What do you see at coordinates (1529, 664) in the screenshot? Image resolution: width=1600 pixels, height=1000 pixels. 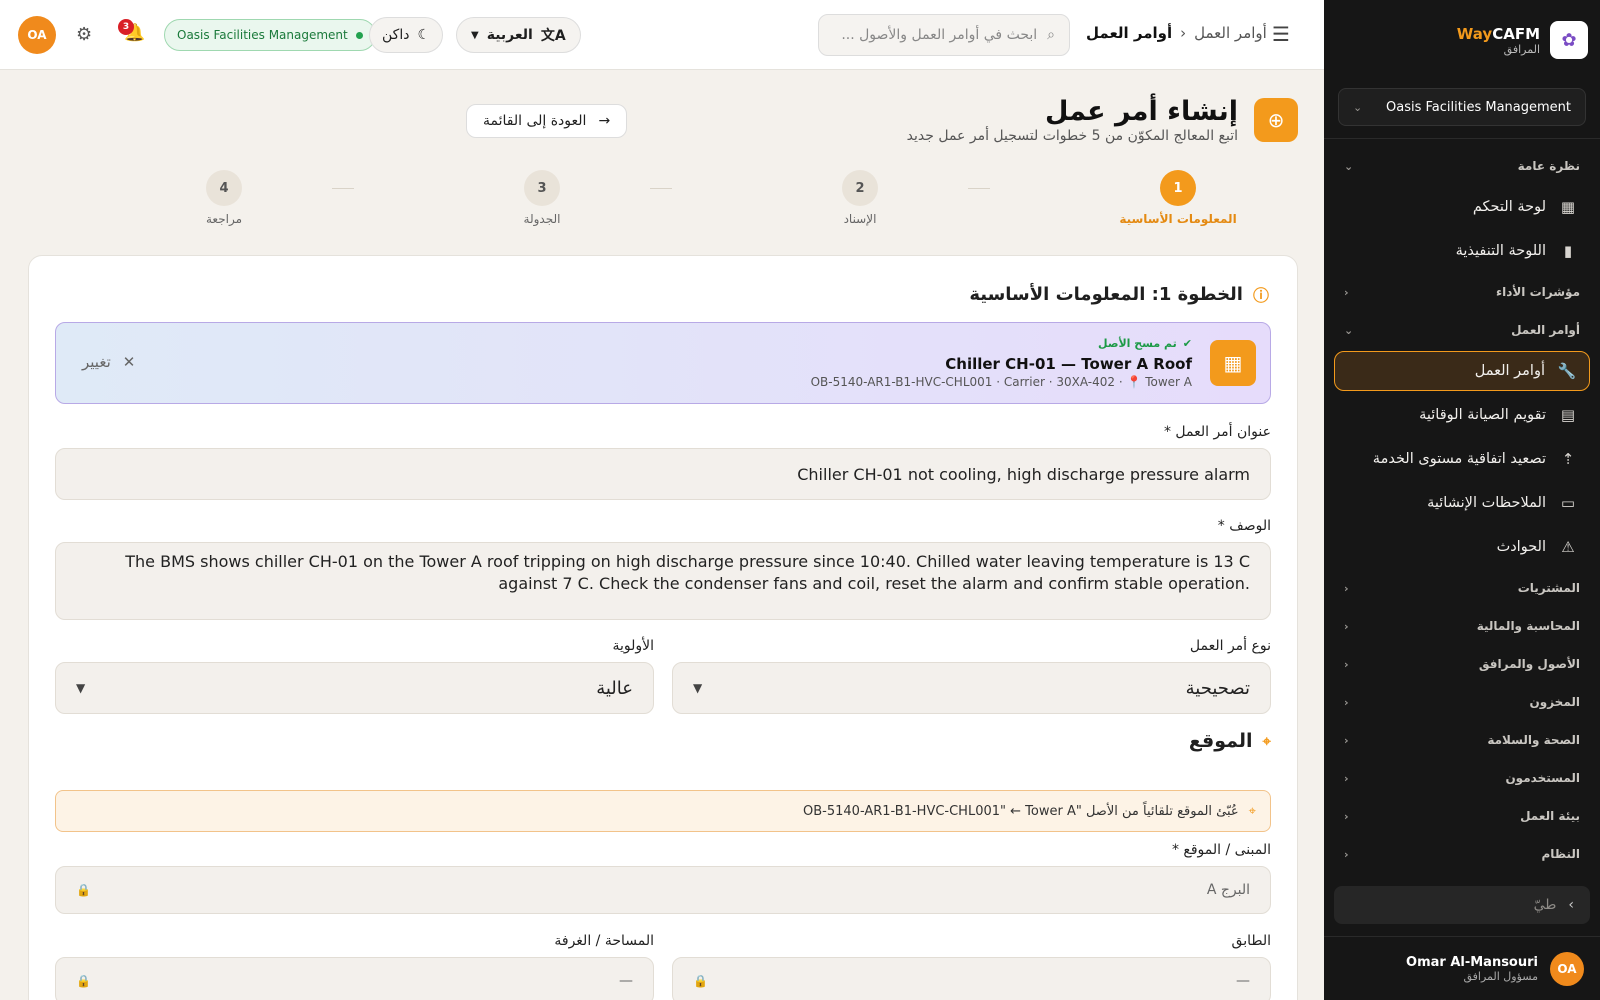 I see `section-label: الأصول والمرافق` at bounding box center [1529, 664].